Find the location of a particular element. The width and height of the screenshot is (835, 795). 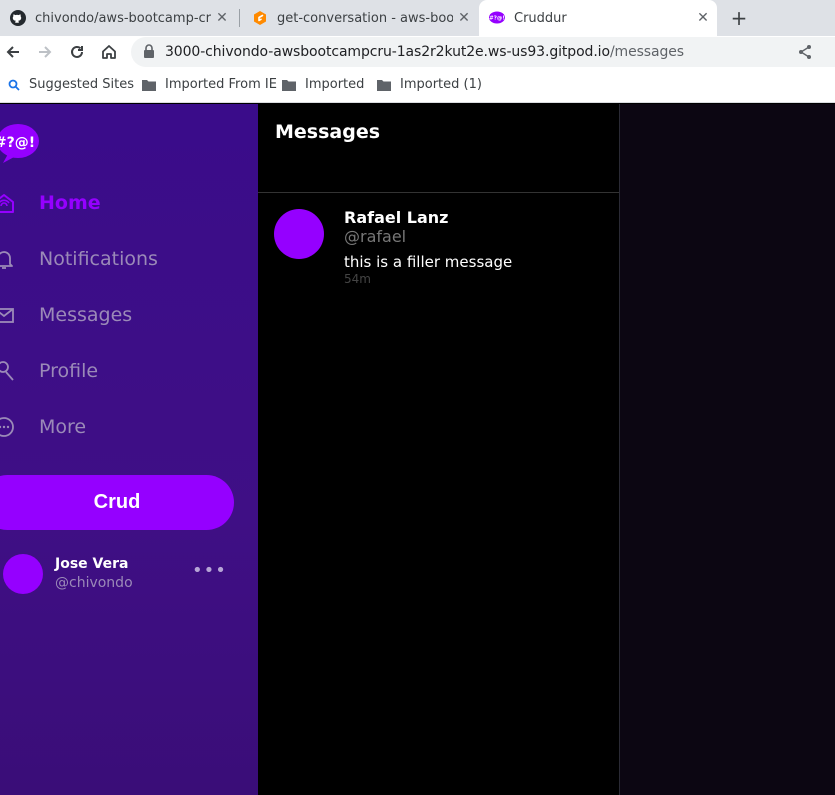

sidebar-item-label: Notifications is located at coordinates (98, 259).